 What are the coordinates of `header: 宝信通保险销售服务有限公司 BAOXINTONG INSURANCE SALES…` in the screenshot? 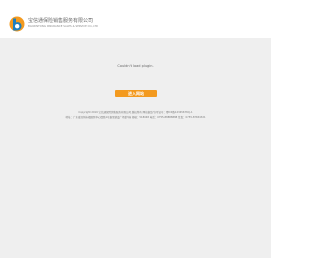 It's located at (135, 19).